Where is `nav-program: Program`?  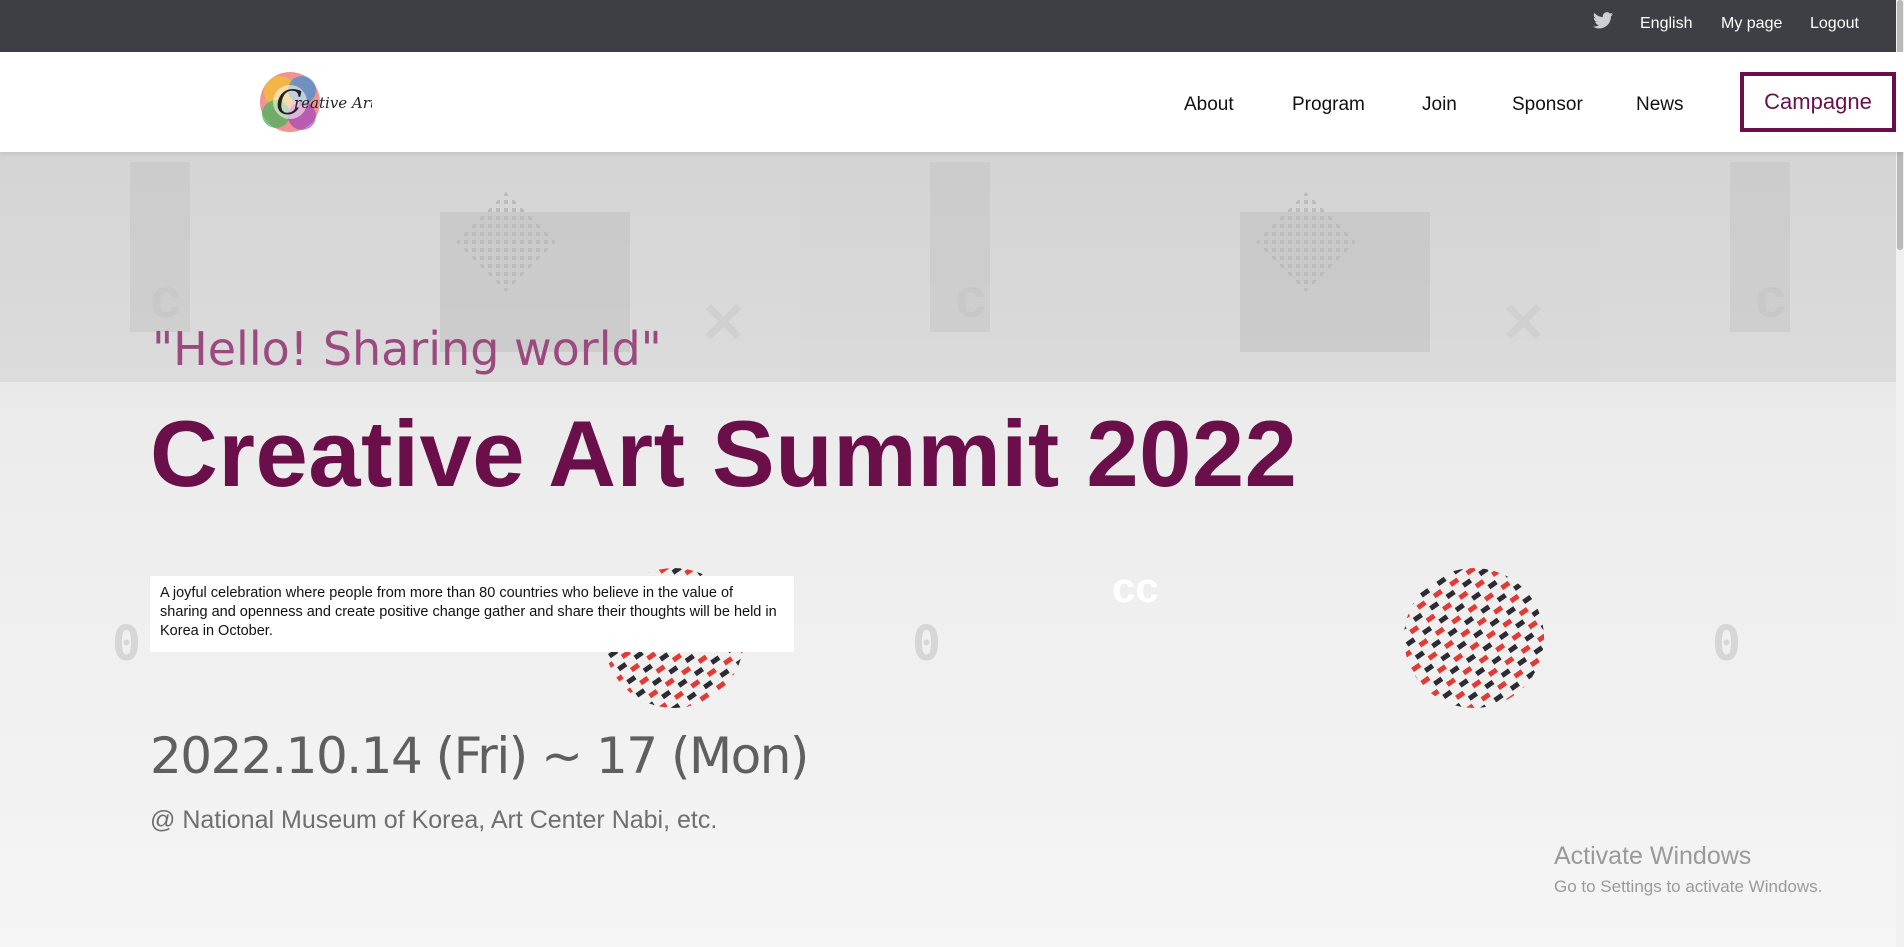
nav-program: Program is located at coordinates (1328, 105).